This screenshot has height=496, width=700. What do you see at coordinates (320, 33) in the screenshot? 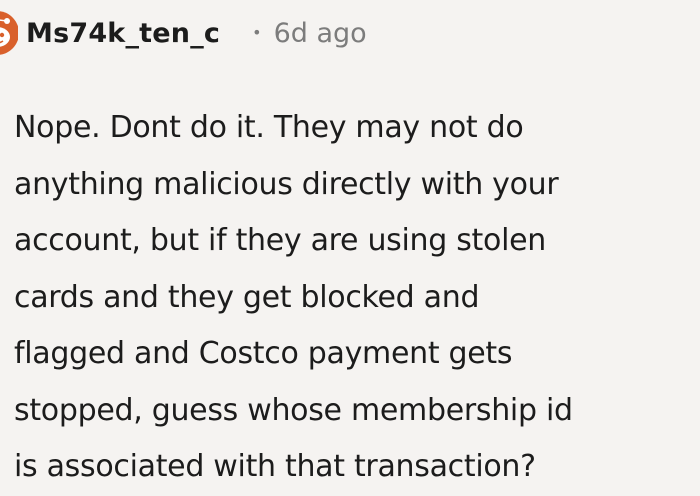
I see `comment-timestamp: 6d ago` at bounding box center [320, 33].